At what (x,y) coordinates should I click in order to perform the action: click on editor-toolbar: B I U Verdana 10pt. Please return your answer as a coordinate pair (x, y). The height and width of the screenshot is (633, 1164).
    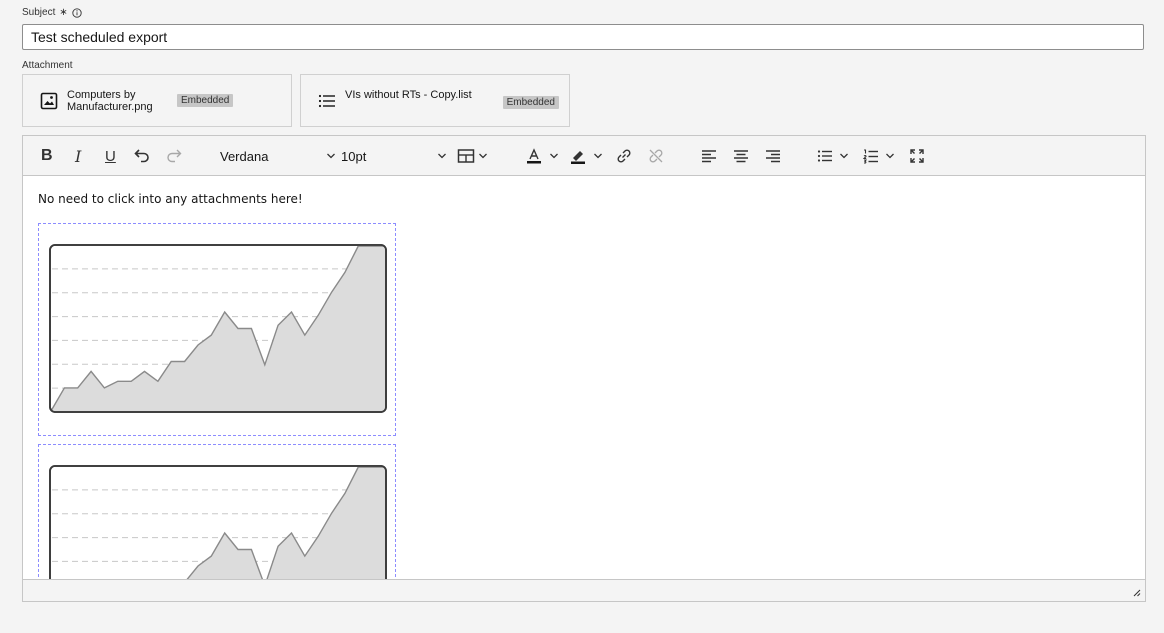
    Looking at the image, I should click on (584, 156).